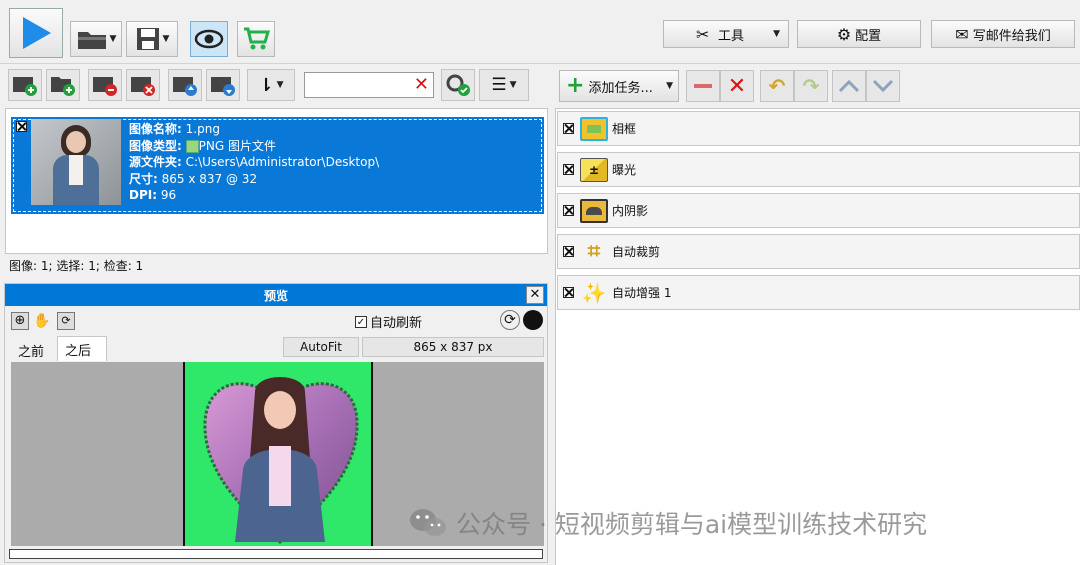  I want to click on image-thumbnail, so click(76, 162).